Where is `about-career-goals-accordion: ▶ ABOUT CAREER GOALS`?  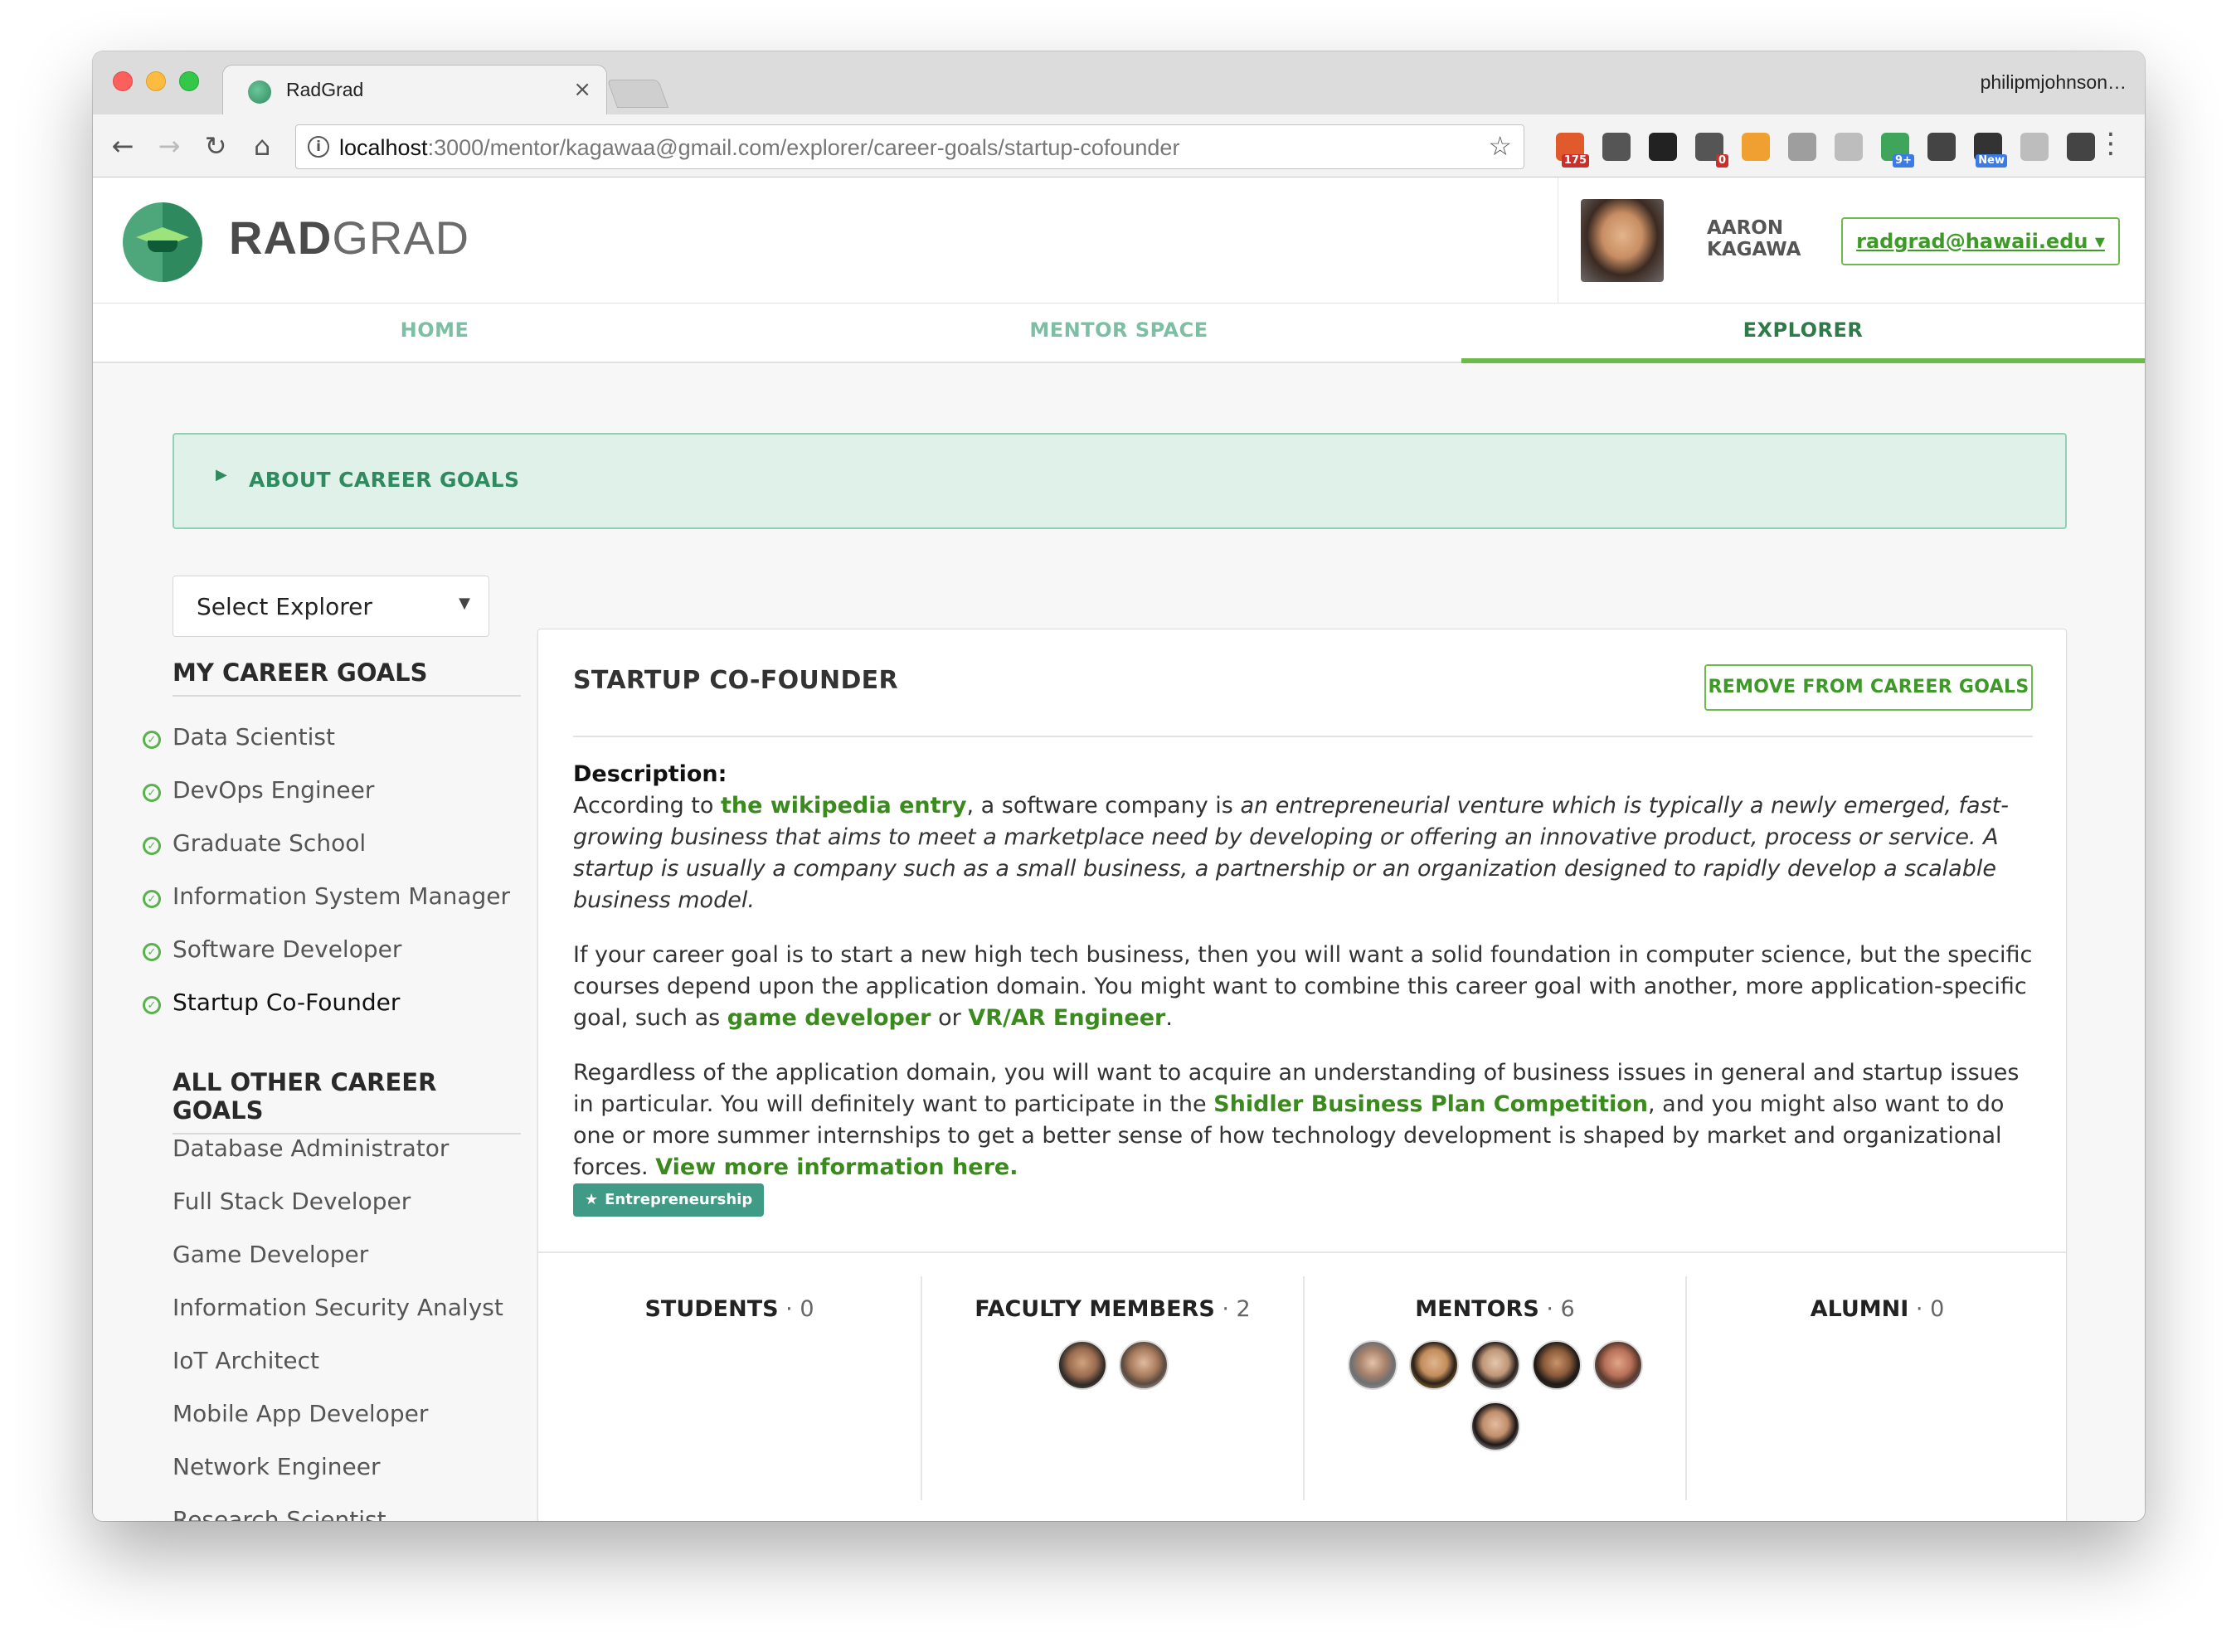
about-career-goals-accordion: ▶ ABOUT CAREER GOALS is located at coordinates (1120, 481).